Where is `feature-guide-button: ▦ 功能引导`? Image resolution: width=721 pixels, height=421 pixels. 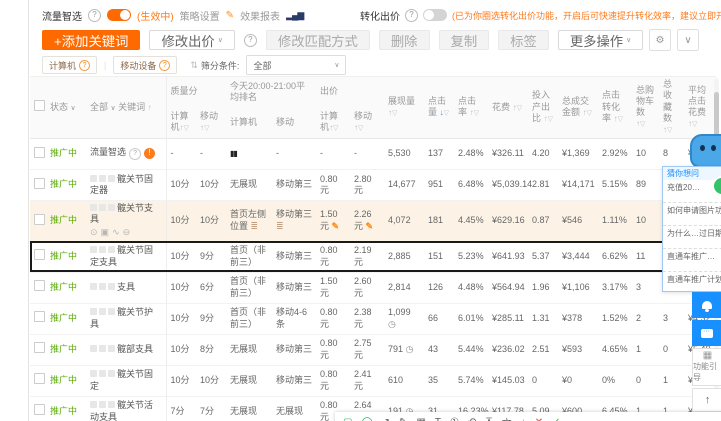
feature-guide-button: ▦ 功能引导 is located at coordinates (706, 367).